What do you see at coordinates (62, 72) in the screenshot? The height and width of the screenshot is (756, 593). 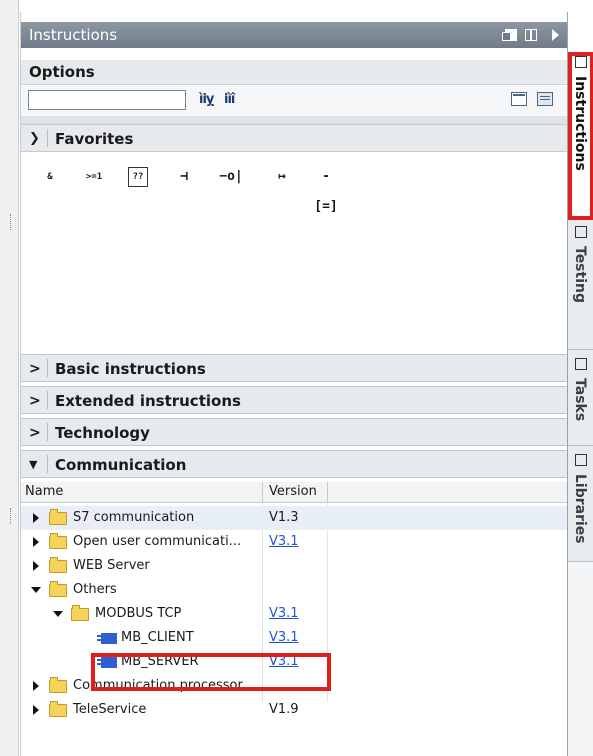 I see `options-label: Options` at bounding box center [62, 72].